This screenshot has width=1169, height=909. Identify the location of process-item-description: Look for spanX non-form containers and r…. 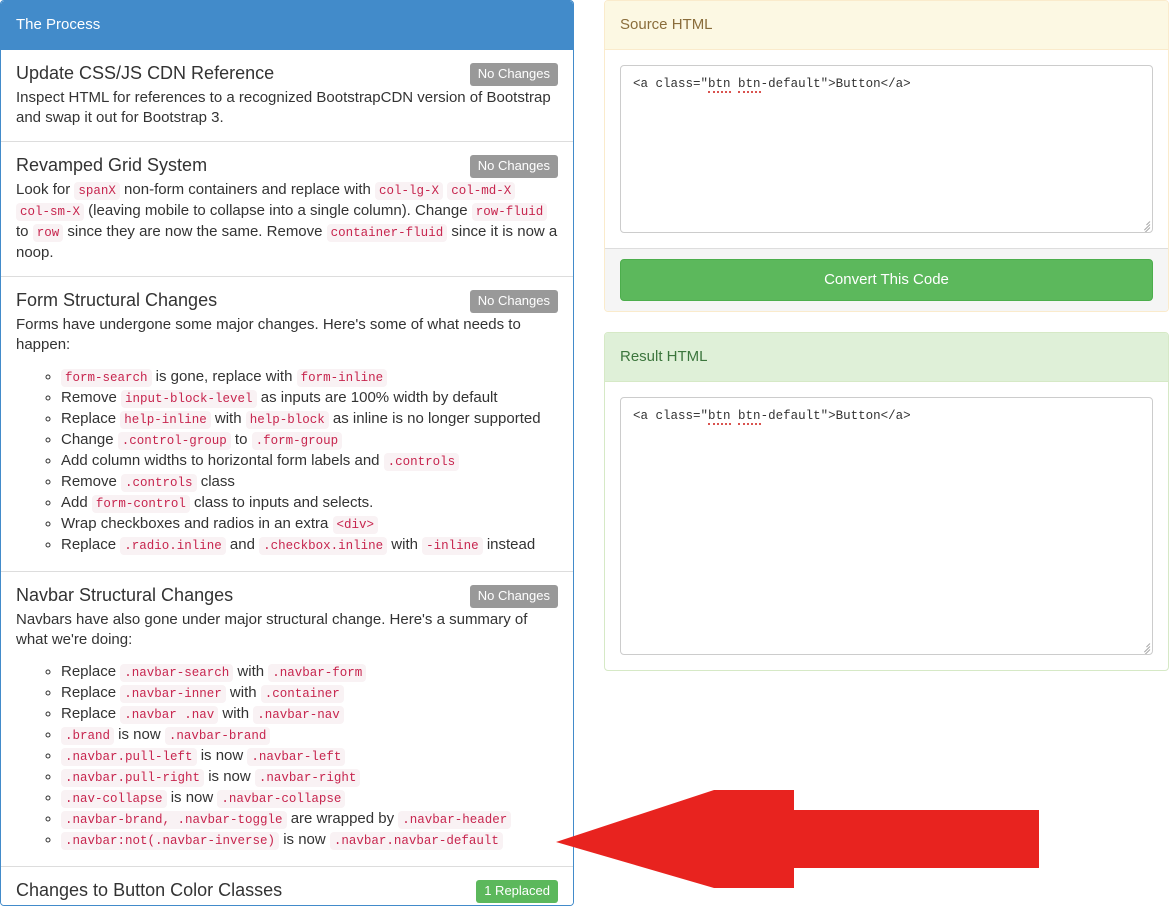
(287, 221).